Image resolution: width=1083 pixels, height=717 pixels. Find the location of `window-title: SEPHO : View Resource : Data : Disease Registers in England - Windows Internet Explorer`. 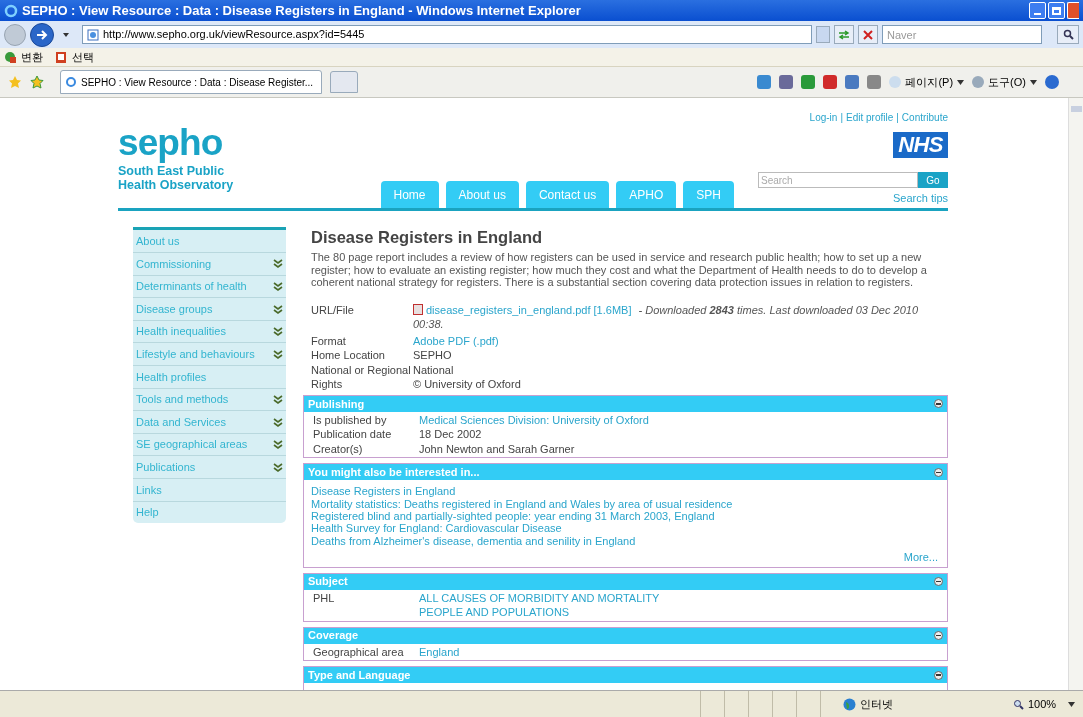

window-title: SEPHO : View Resource : Data : Disease Registers in England - Windows Internet Explorer is located at coordinates (302, 10).